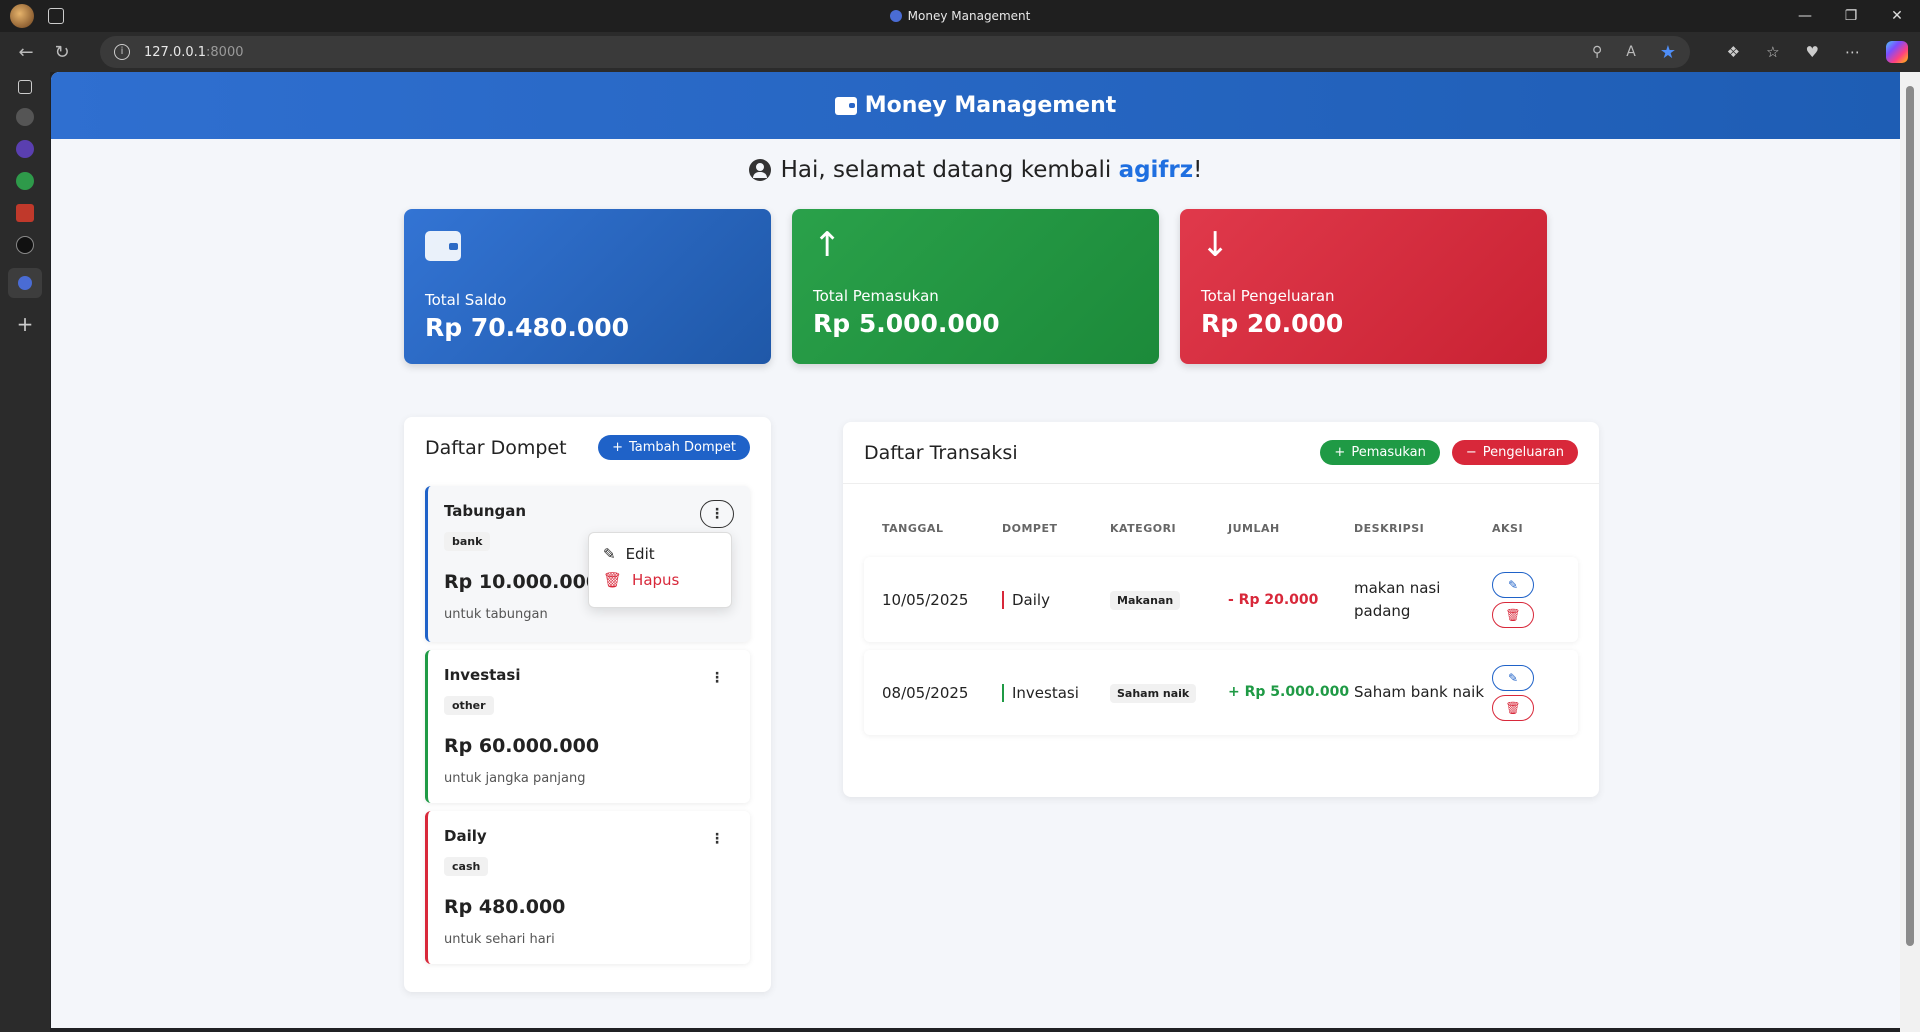 The image size is (1920, 1032). I want to click on extensions-icon: ❖, so click(1733, 52).